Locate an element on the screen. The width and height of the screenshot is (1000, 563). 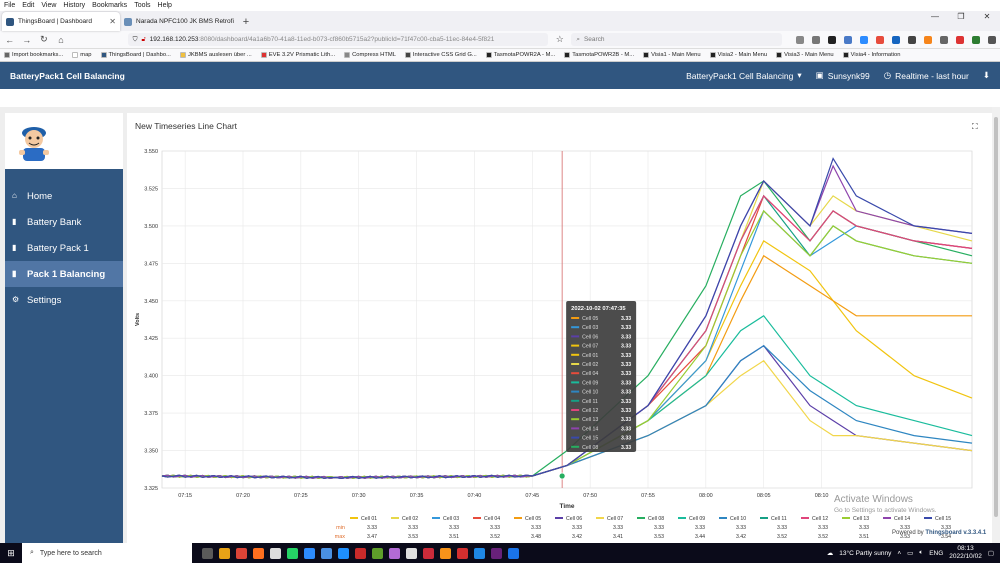
menu-item: View is located at coordinates (48, 5).